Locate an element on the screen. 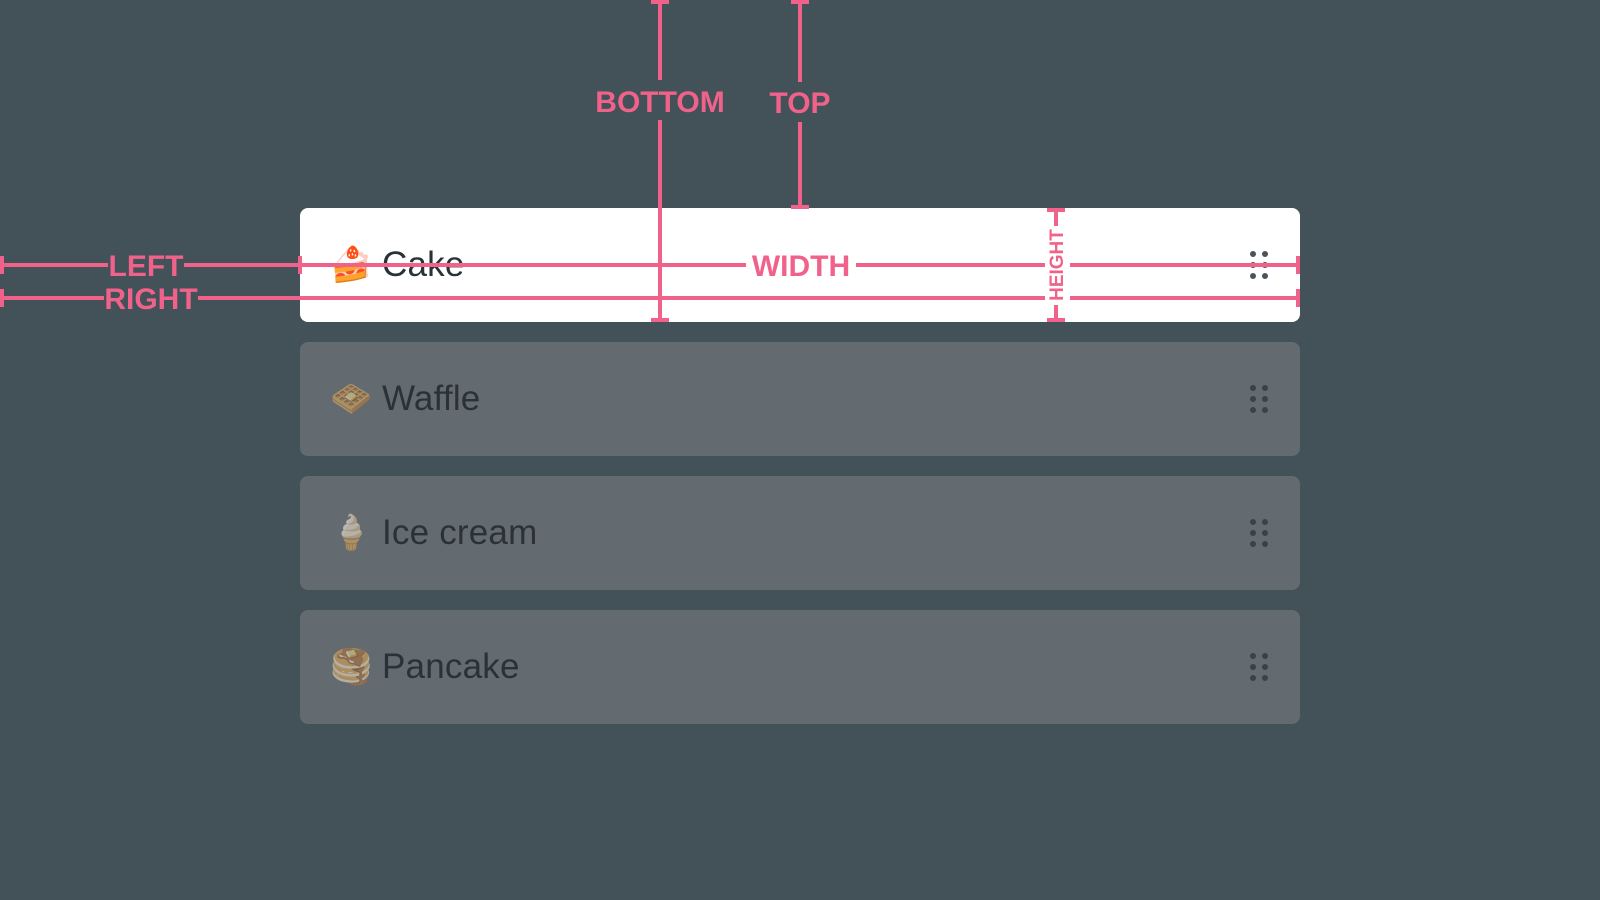 This screenshot has height=900, width=1600. pancake-icon: 🥞 is located at coordinates (351, 667).